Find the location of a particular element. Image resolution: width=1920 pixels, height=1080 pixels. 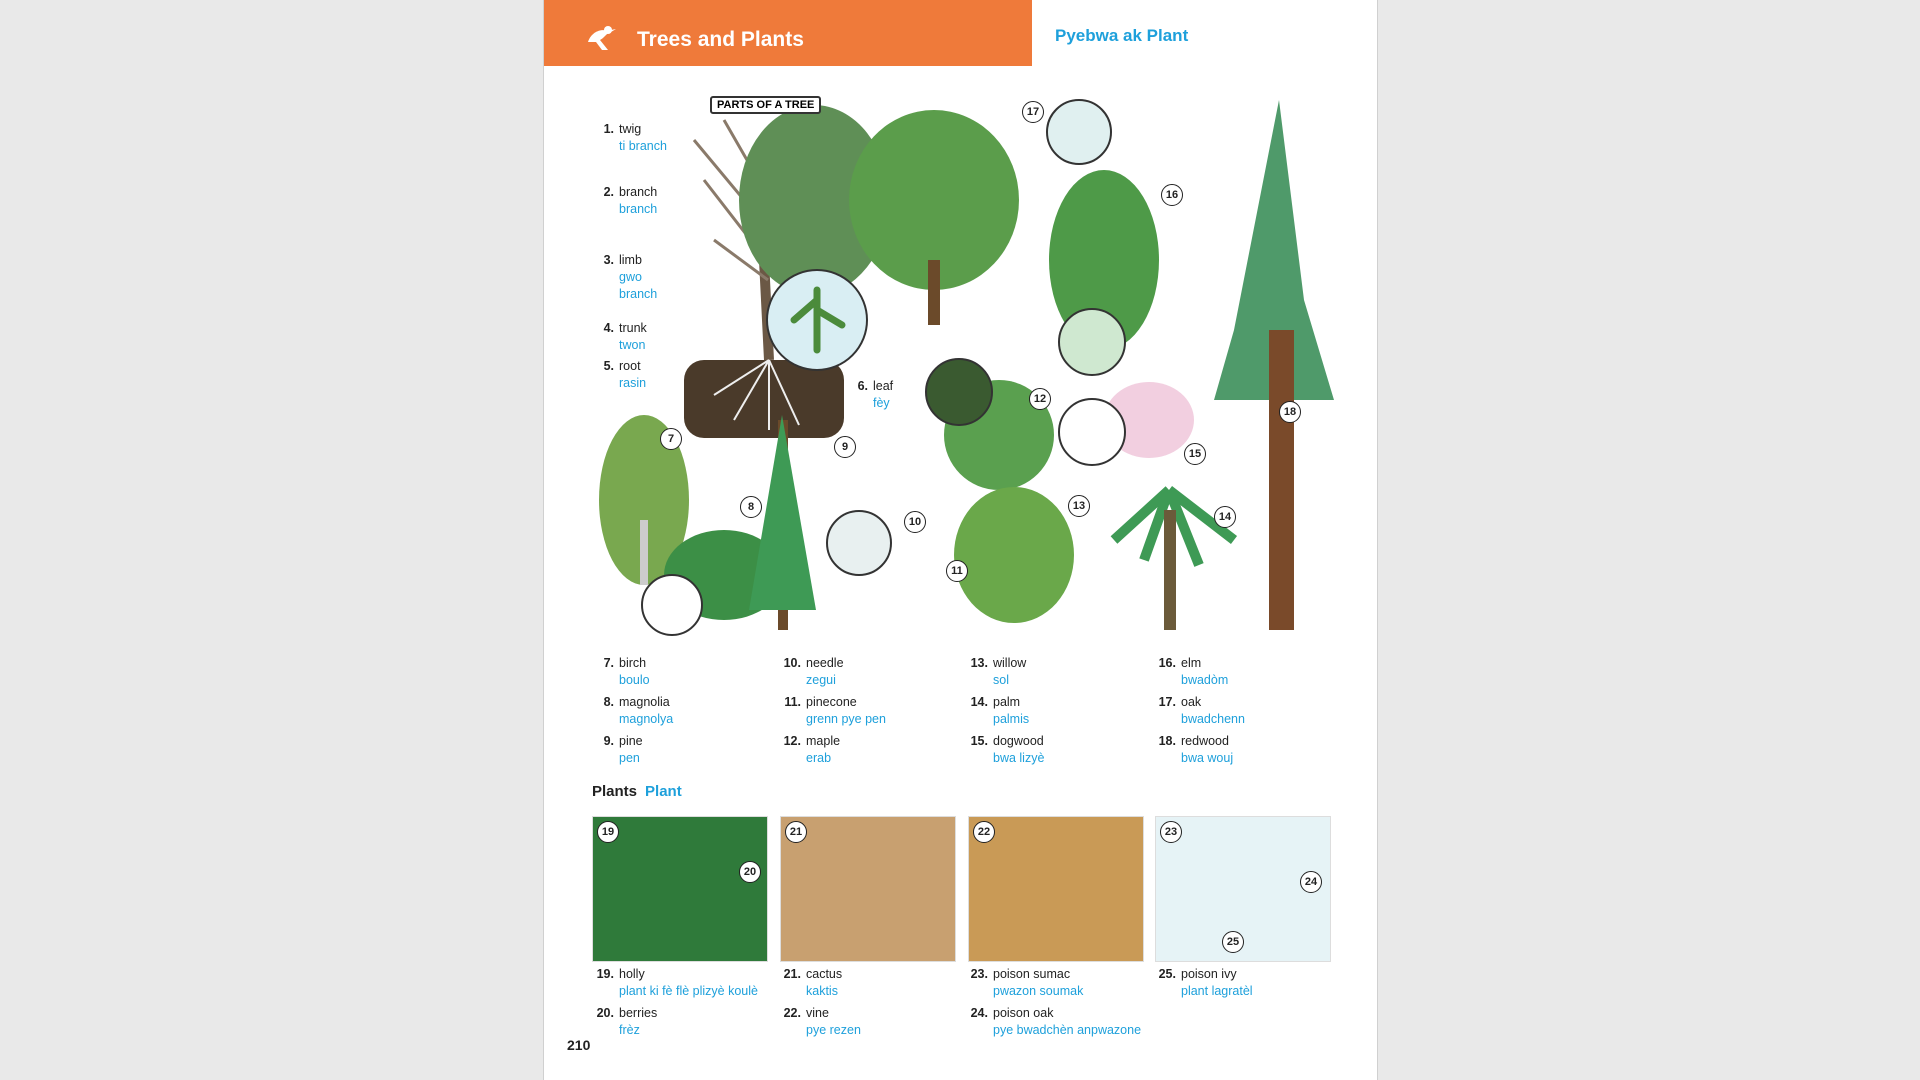

list-item: 24. poison oak pye bwadchèn anpwazone is located at coordinates (1056, 1021).